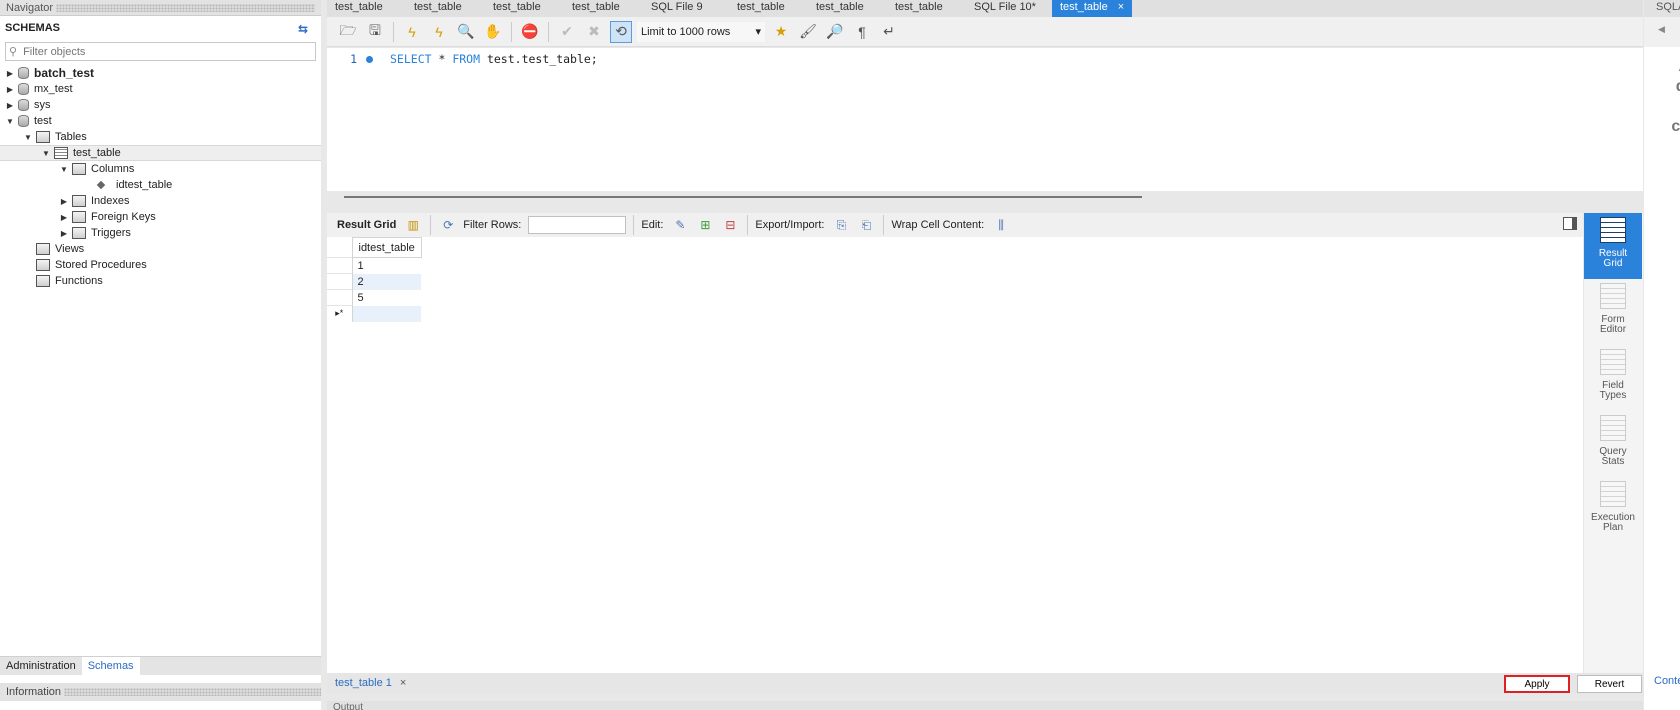 The image size is (1680, 710). Describe the element at coordinates (1001, 225) in the screenshot. I see `wrap-cell-icon: ⫼` at that location.